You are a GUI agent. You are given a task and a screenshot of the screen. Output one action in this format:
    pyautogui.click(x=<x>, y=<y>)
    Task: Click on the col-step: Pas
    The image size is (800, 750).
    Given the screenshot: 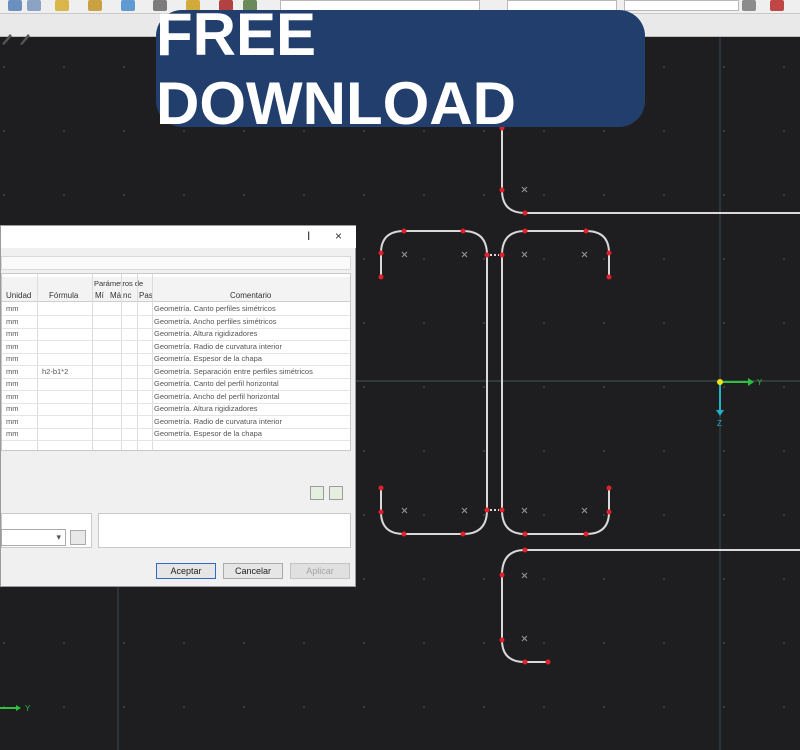 What is the action you would take?
    pyautogui.click(x=146, y=295)
    